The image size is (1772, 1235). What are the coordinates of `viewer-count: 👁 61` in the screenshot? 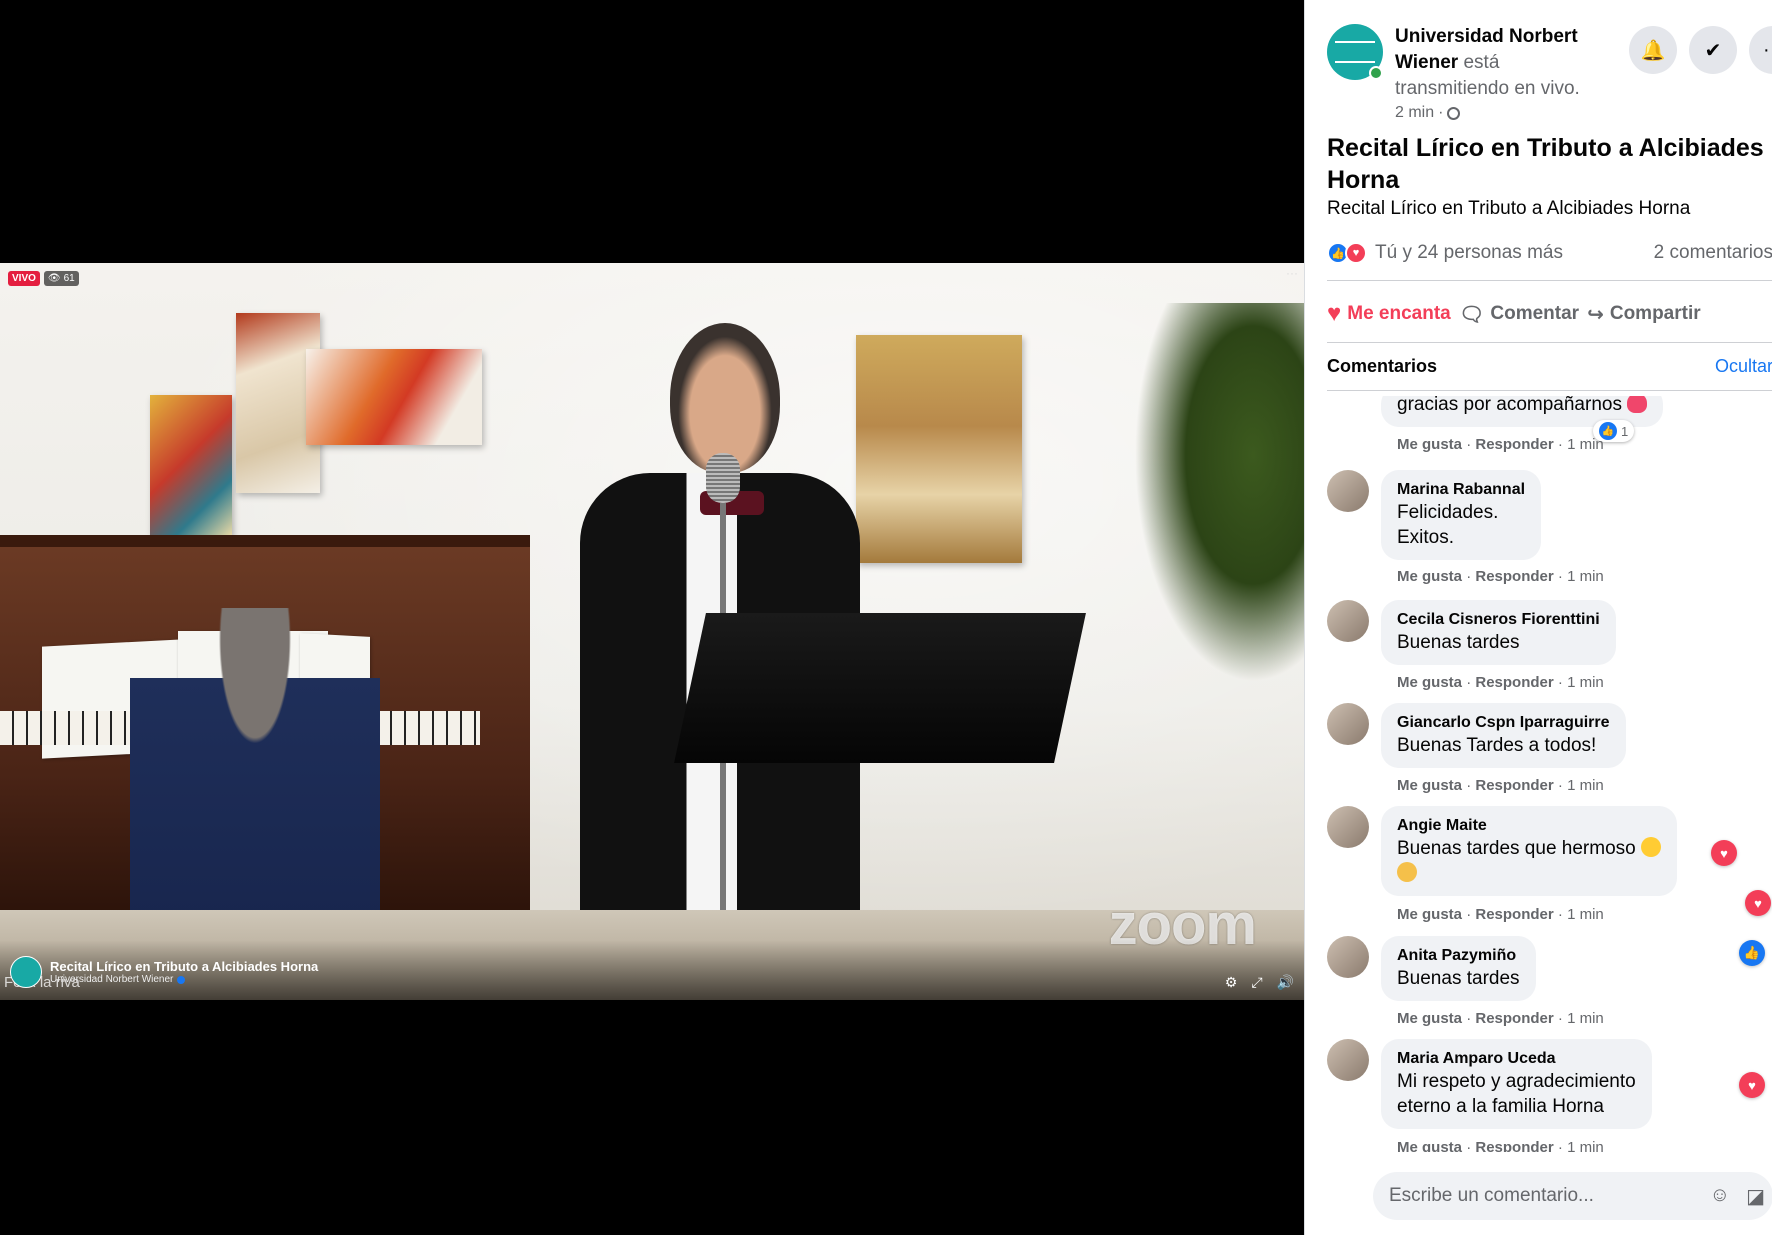 It's located at (61, 278).